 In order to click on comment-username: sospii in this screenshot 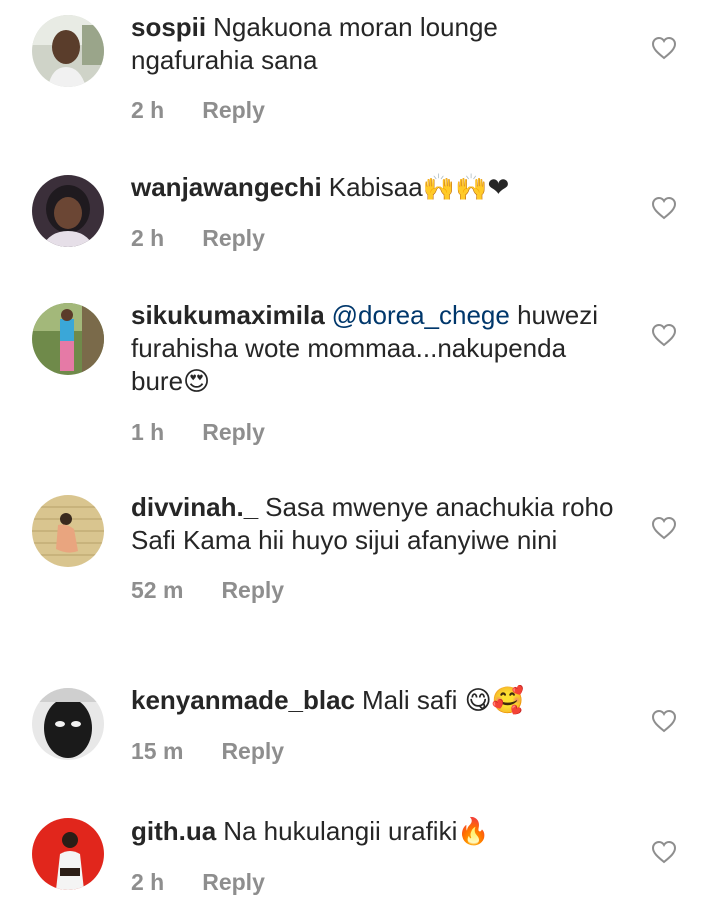, I will do `click(168, 27)`.